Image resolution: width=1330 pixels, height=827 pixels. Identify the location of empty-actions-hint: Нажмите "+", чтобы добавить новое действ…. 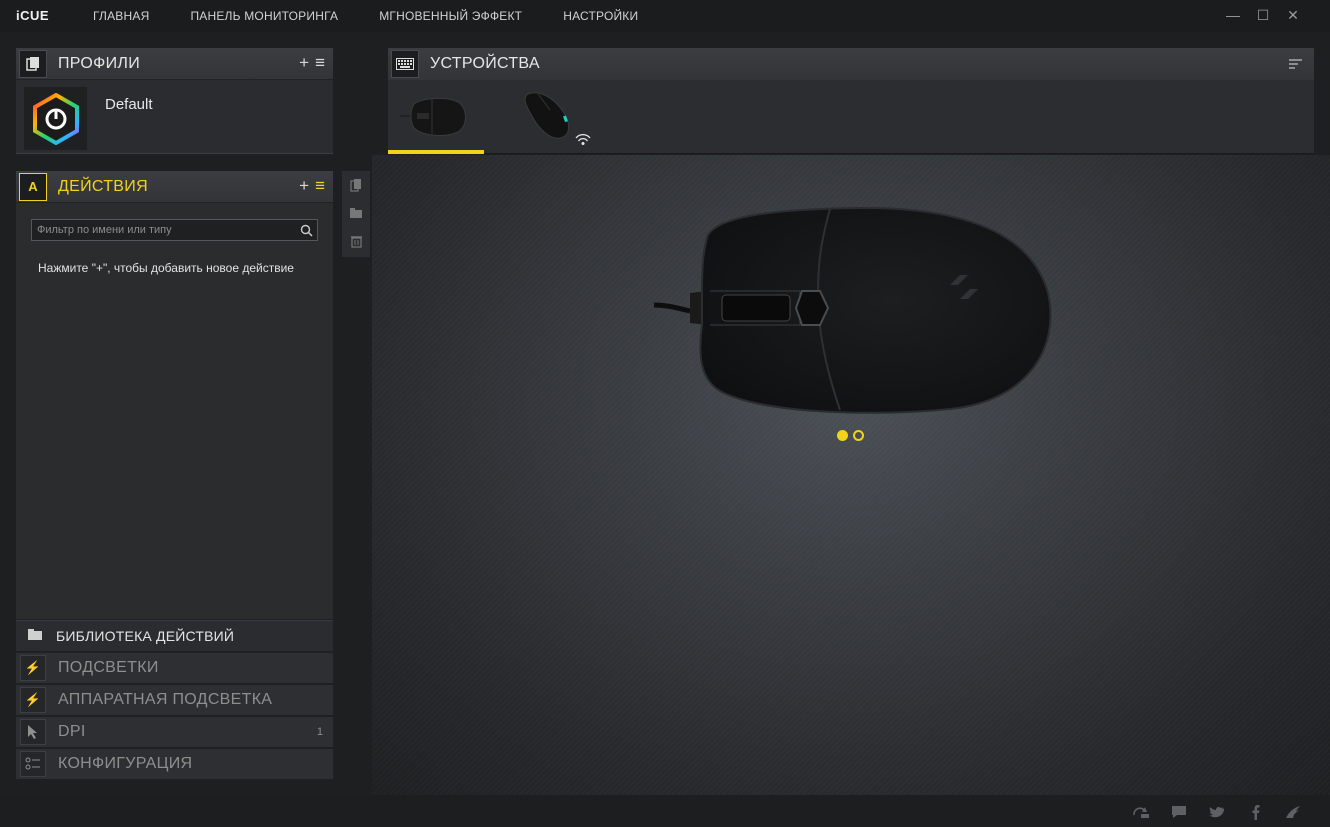
(166, 268).